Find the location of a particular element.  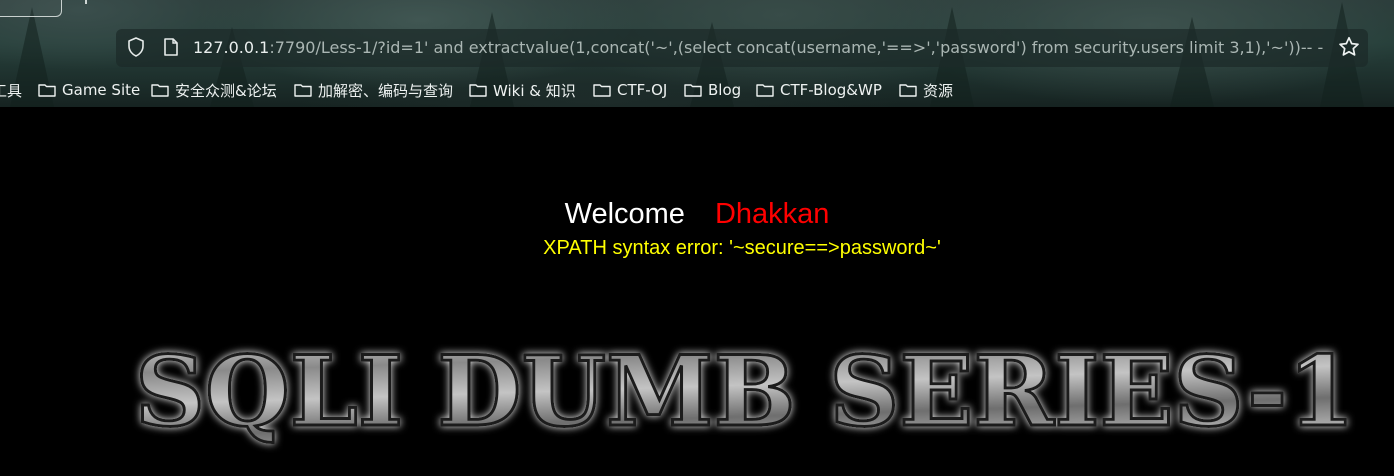

bookmark-tools: 工具 is located at coordinates (11, 90).